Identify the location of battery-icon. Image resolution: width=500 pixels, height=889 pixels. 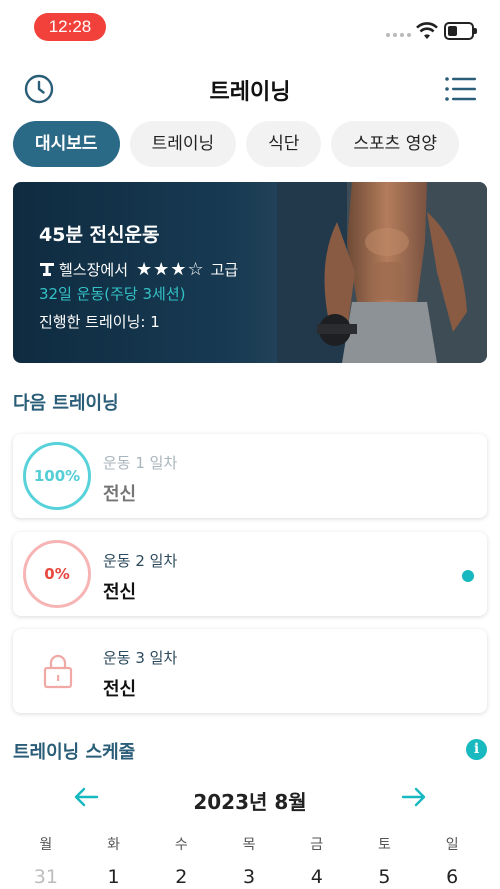
(460, 31).